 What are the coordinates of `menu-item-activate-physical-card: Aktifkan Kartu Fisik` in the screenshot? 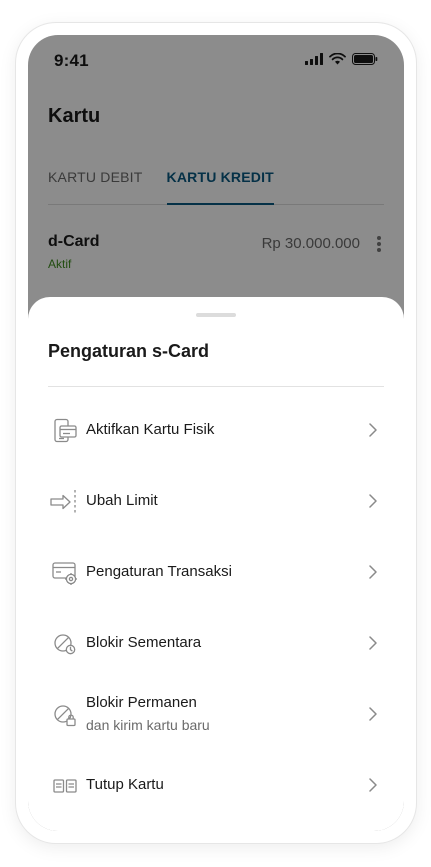 It's located at (216, 430).